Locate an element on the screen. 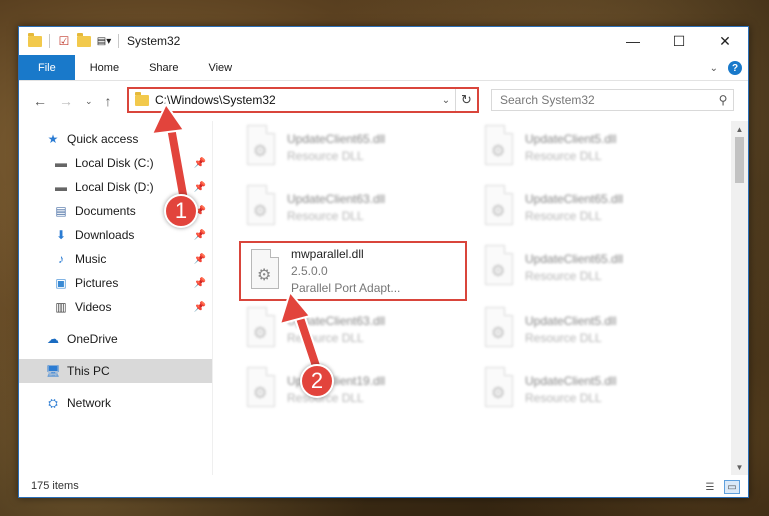 The height and width of the screenshot is (516, 769). video-icon: ▥ is located at coordinates (61, 307).